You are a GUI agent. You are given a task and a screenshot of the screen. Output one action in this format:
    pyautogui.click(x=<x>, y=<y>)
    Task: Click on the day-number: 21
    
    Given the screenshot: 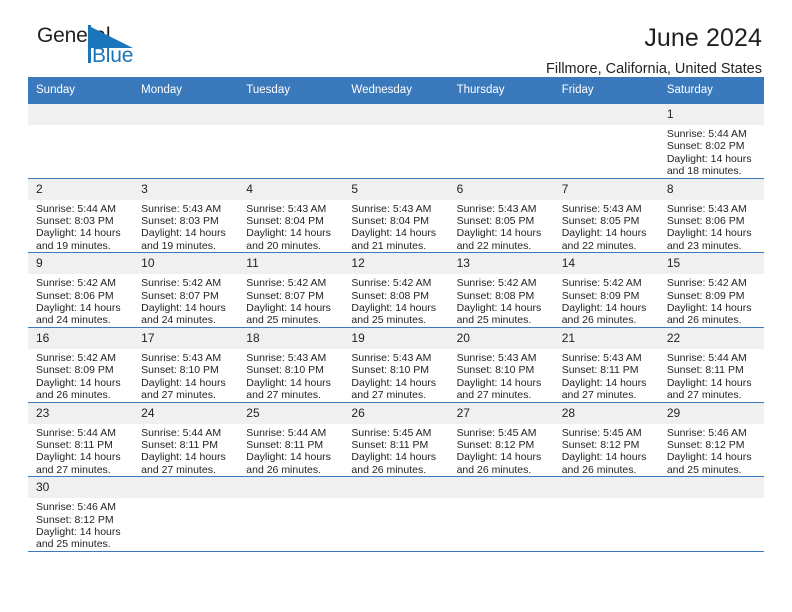 What is the action you would take?
    pyautogui.click(x=606, y=338)
    